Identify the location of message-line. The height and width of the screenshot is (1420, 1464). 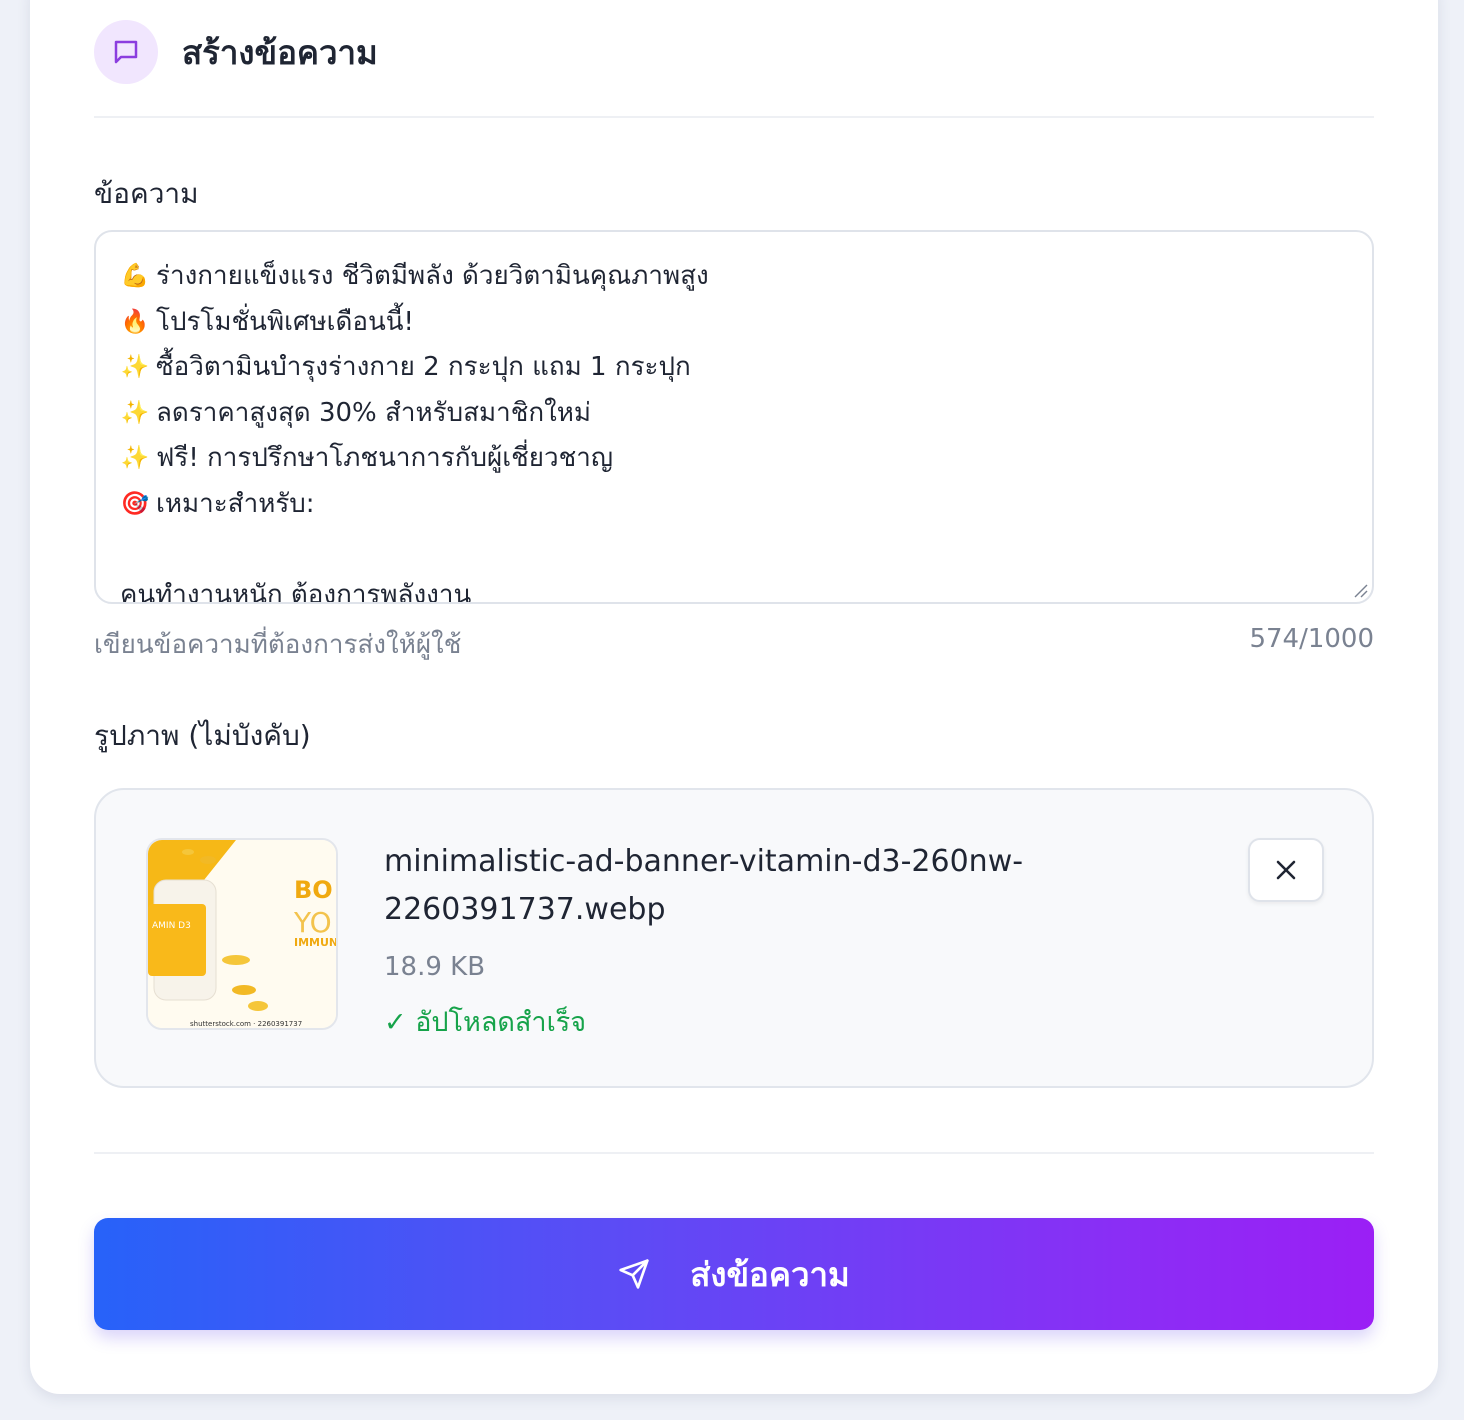
(734, 550).